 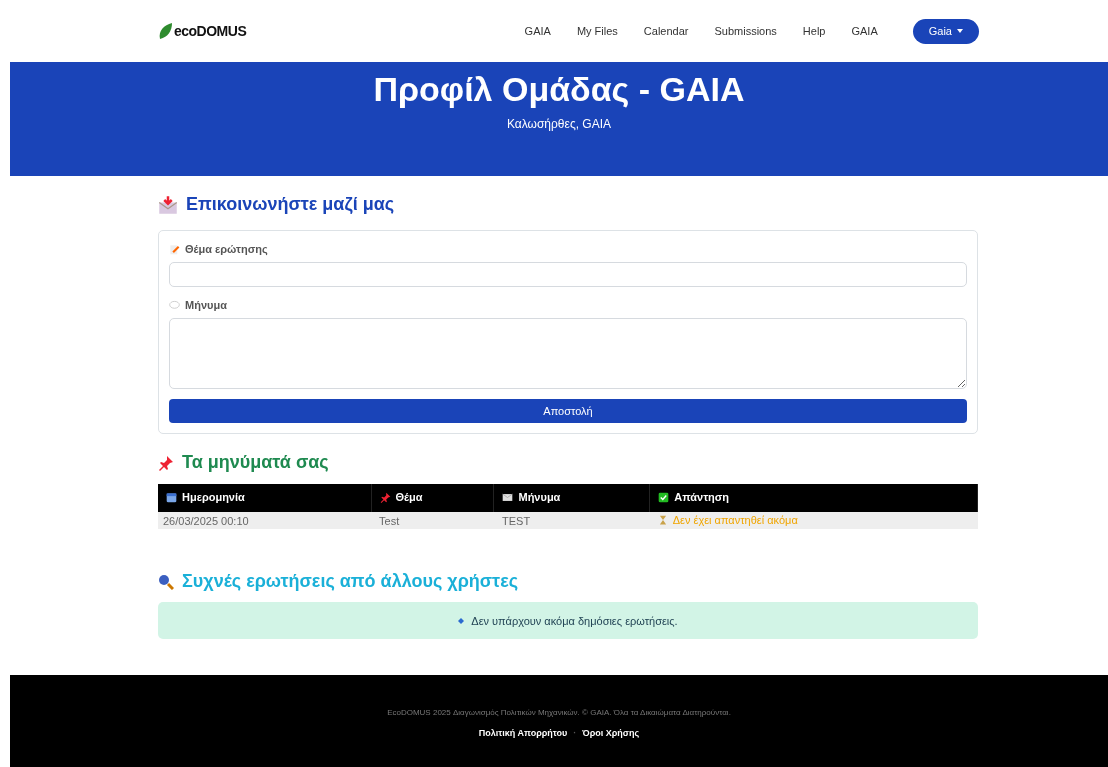 What do you see at coordinates (960, 31) in the screenshot?
I see `caret-icon` at bounding box center [960, 31].